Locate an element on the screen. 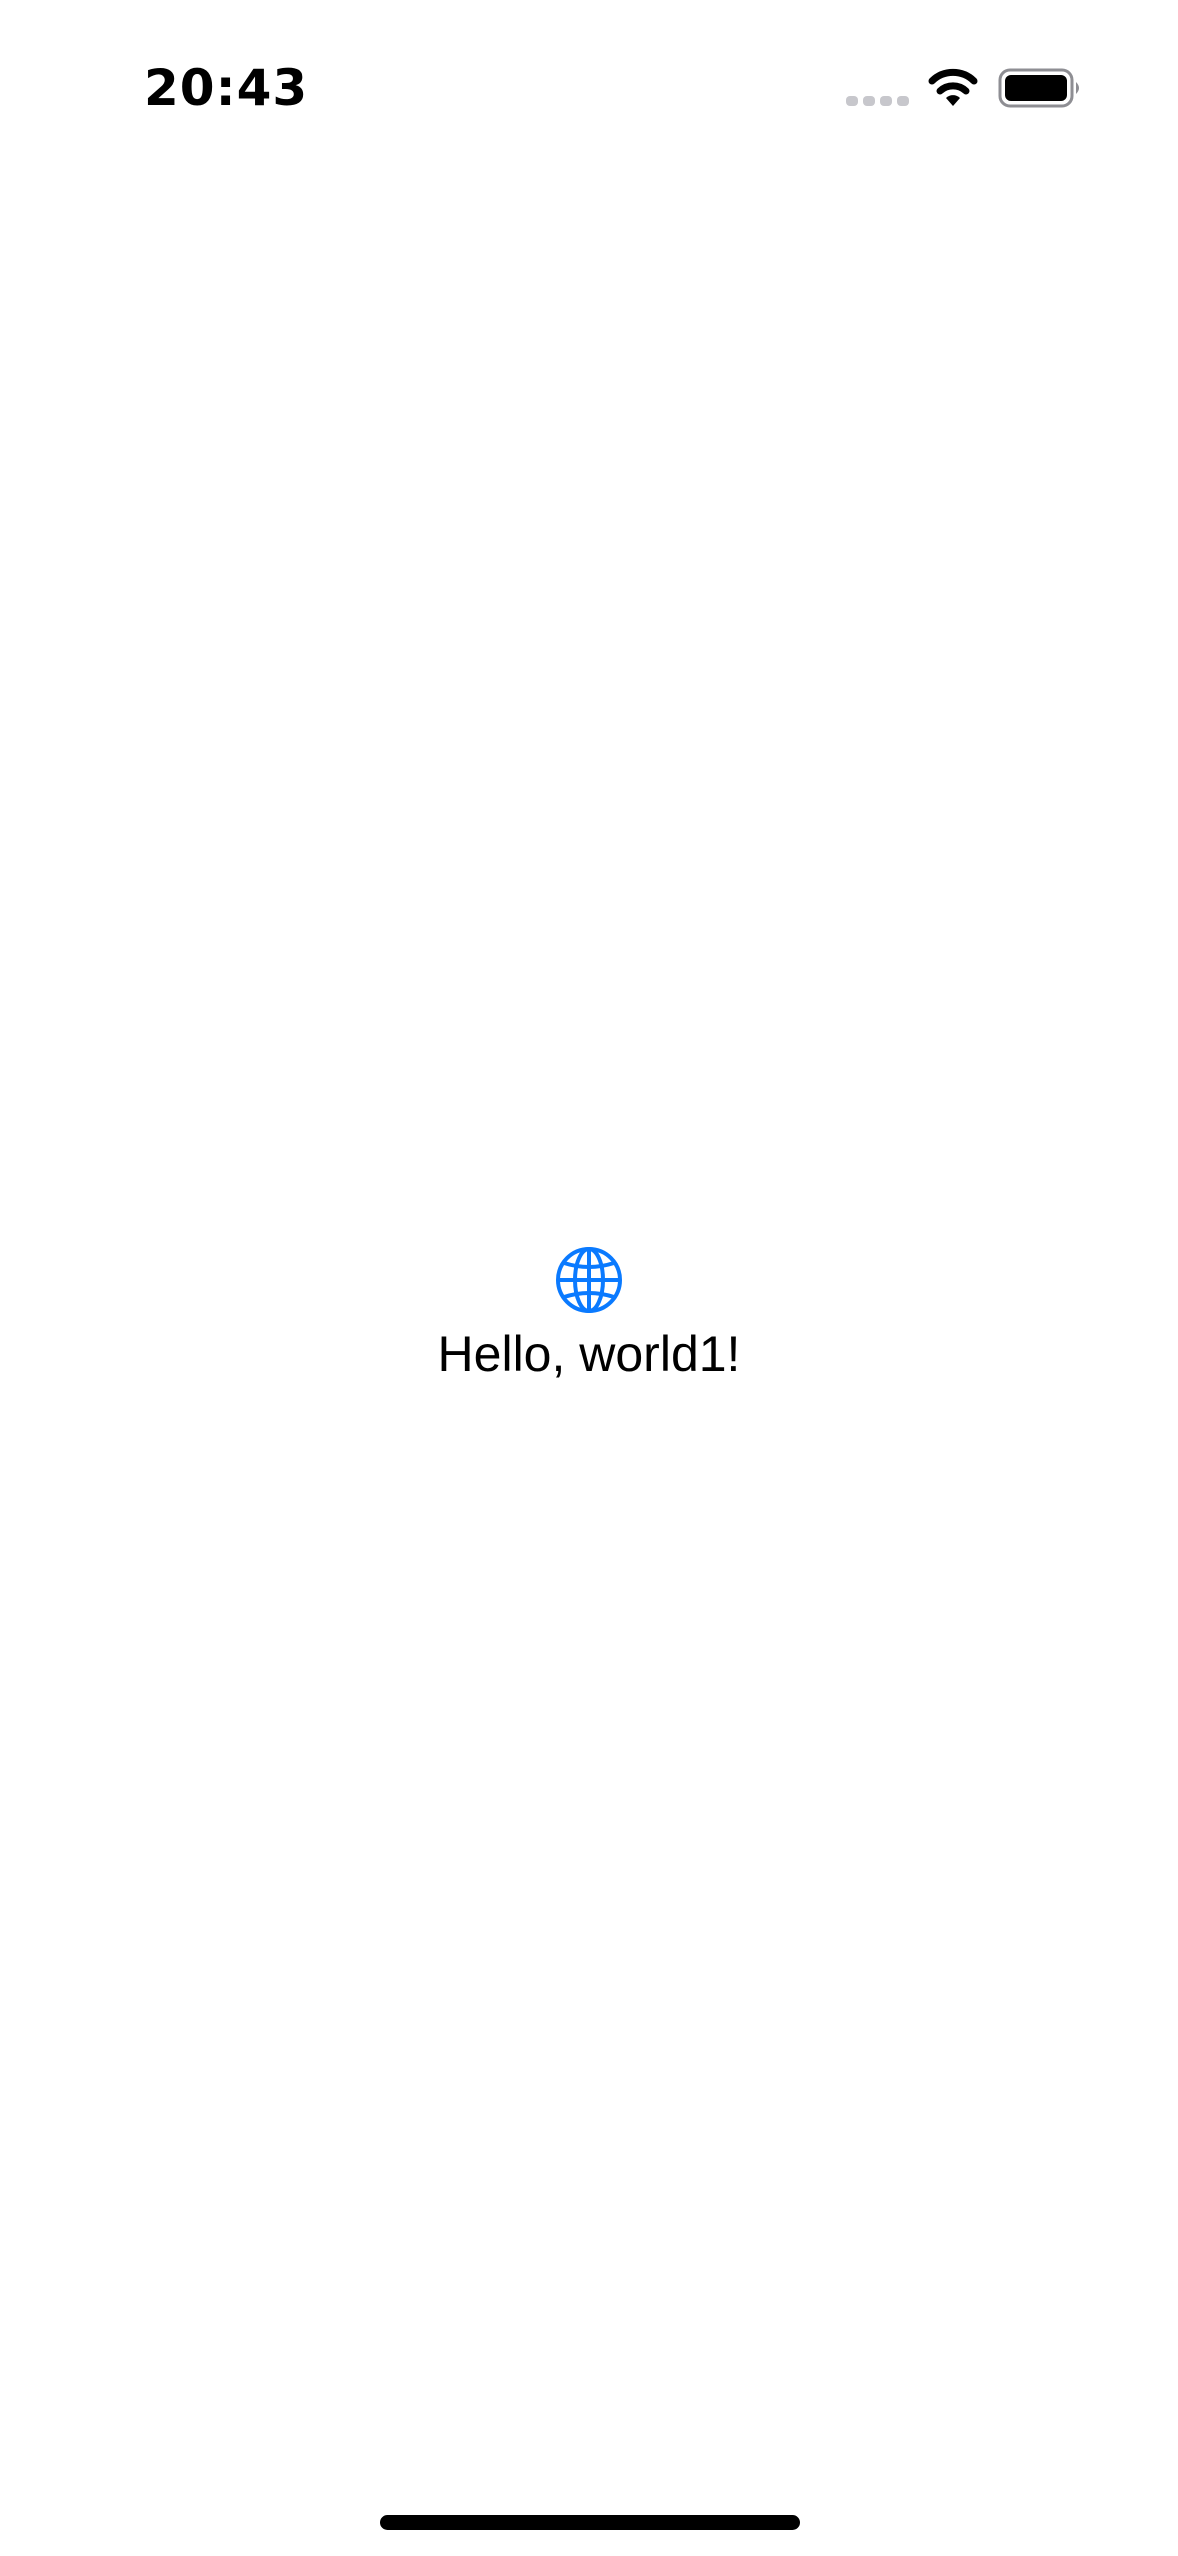 The height and width of the screenshot is (2556, 1178). cellular-signal-icon is located at coordinates (877, 101).